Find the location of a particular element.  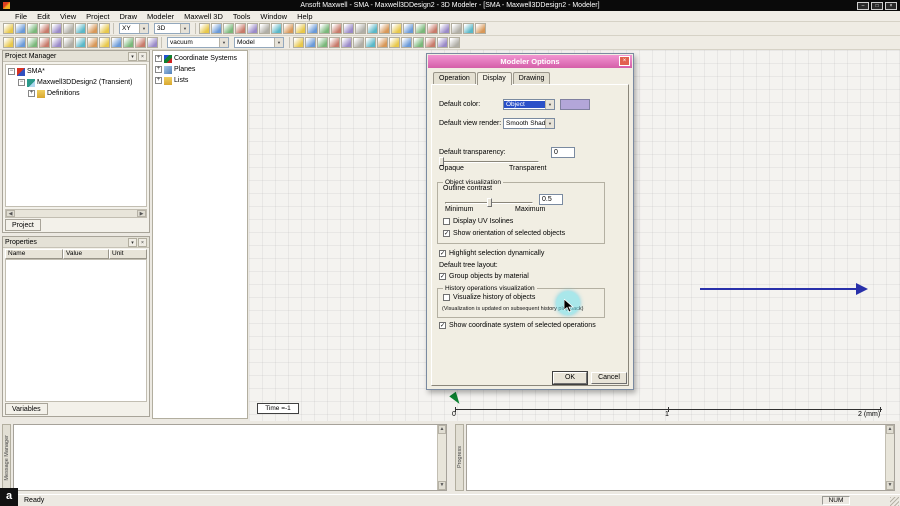

measure-icon is located at coordinates (480, 28).